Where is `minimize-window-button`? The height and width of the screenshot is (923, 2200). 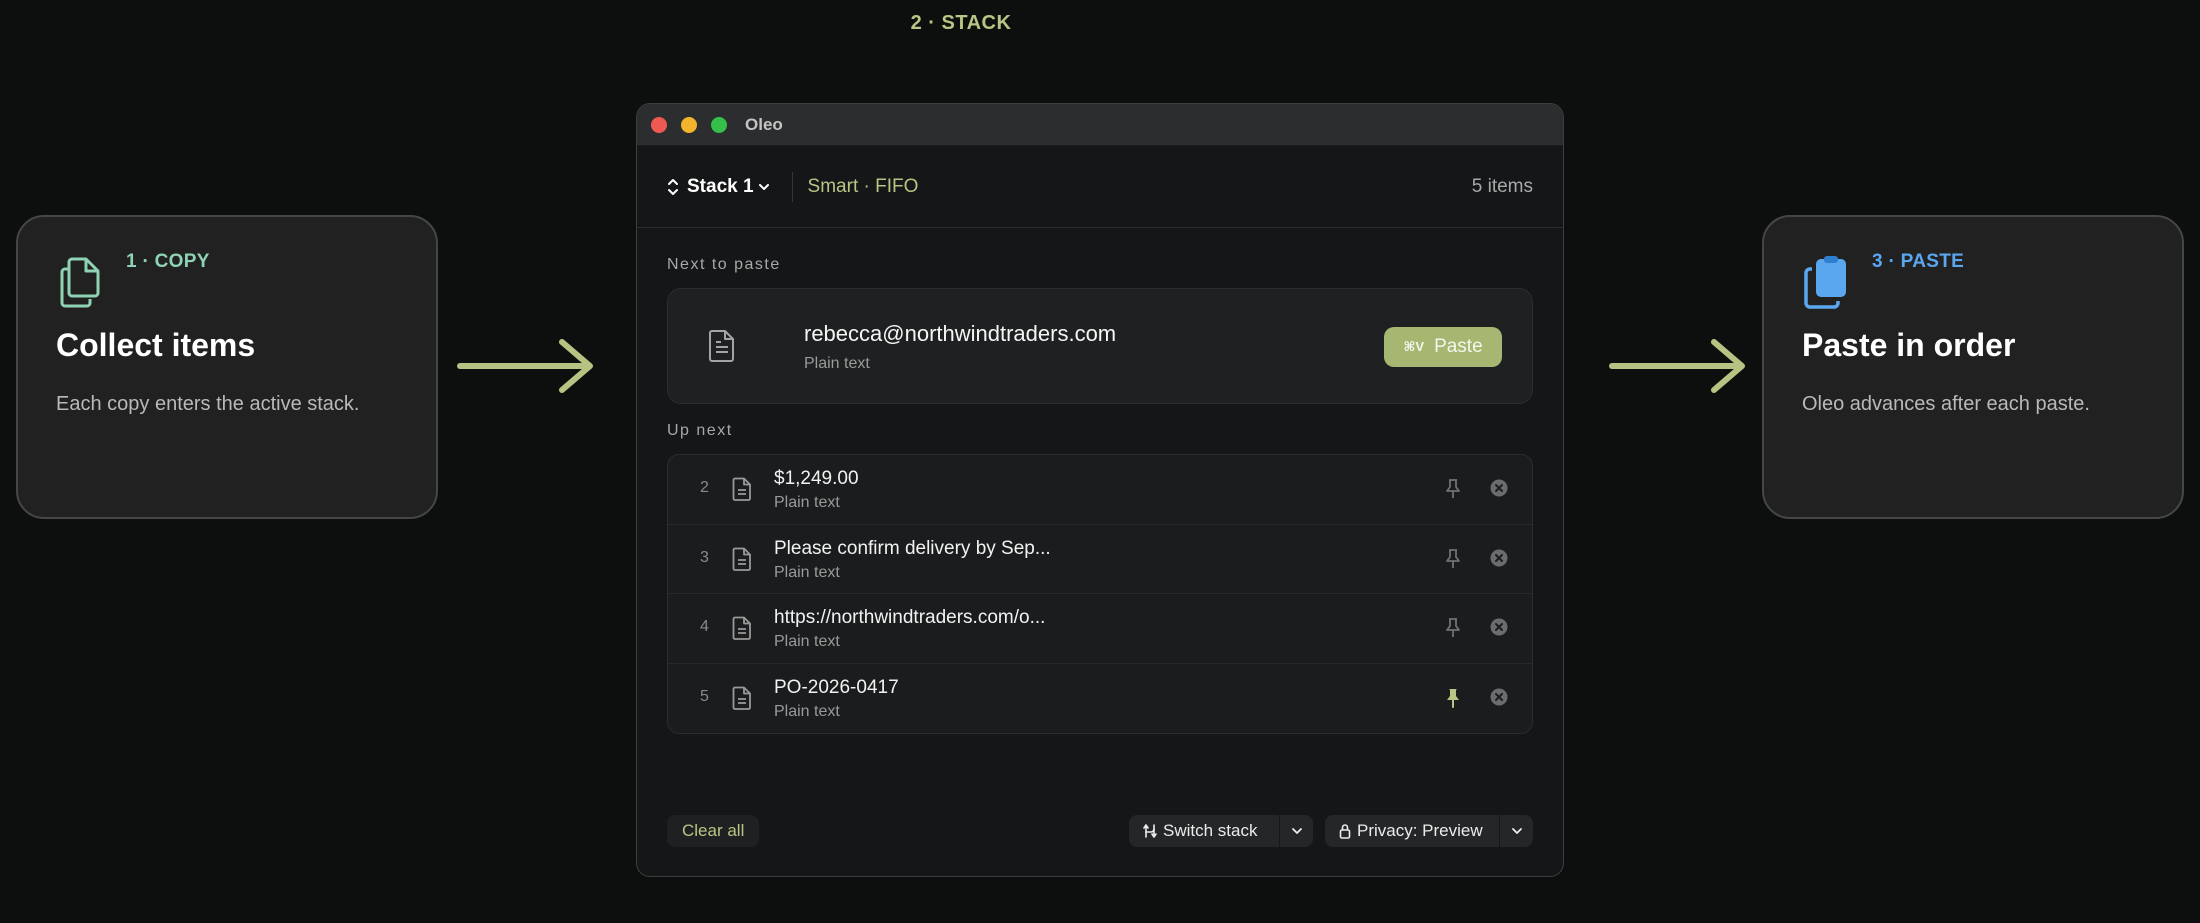 minimize-window-button is located at coordinates (689, 124).